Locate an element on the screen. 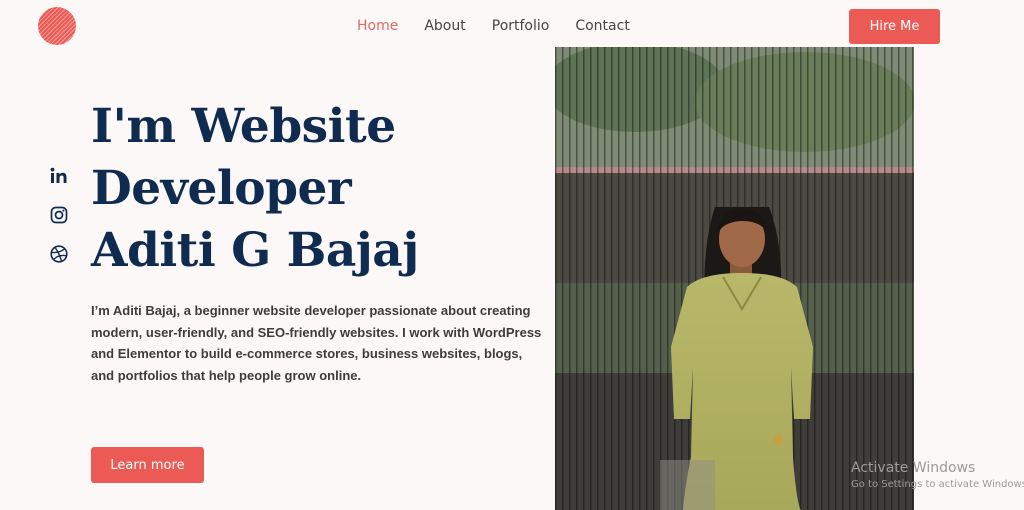 The width and height of the screenshot is (1024, 510). learn-more-button: Learn more is located at coordinates (147, 465).